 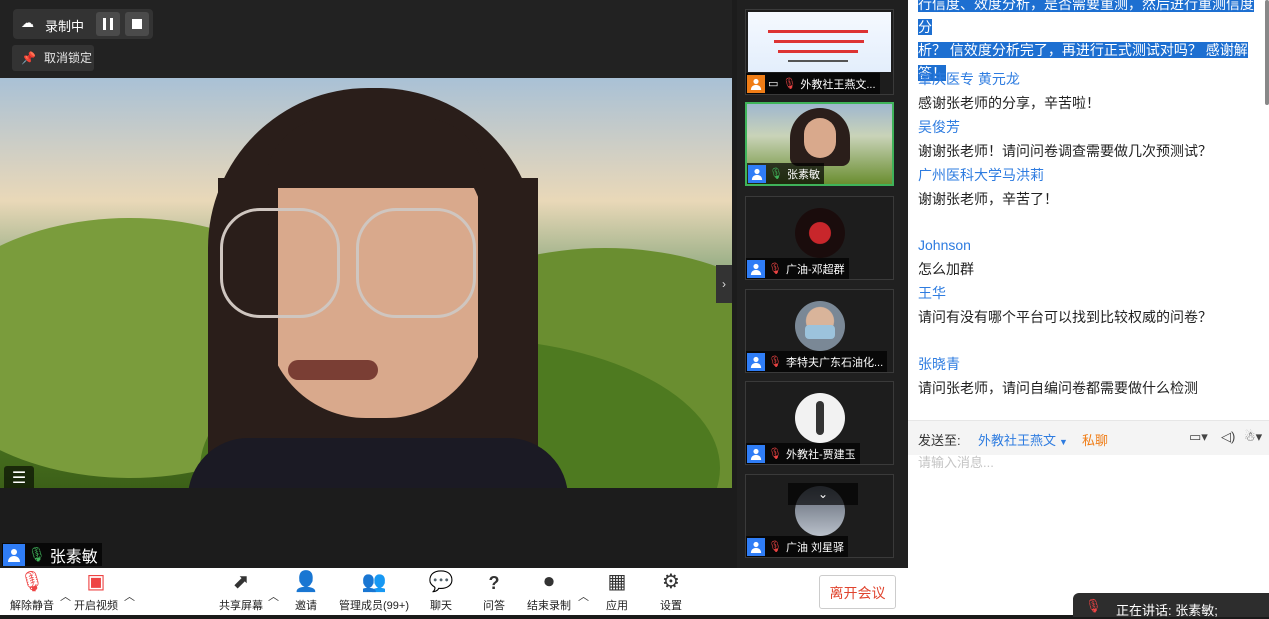 What do you see at coordinates (1253, 437) in the screenshot?
I see `participants-icon: ☃▾` at bounding box center [1253, 437].